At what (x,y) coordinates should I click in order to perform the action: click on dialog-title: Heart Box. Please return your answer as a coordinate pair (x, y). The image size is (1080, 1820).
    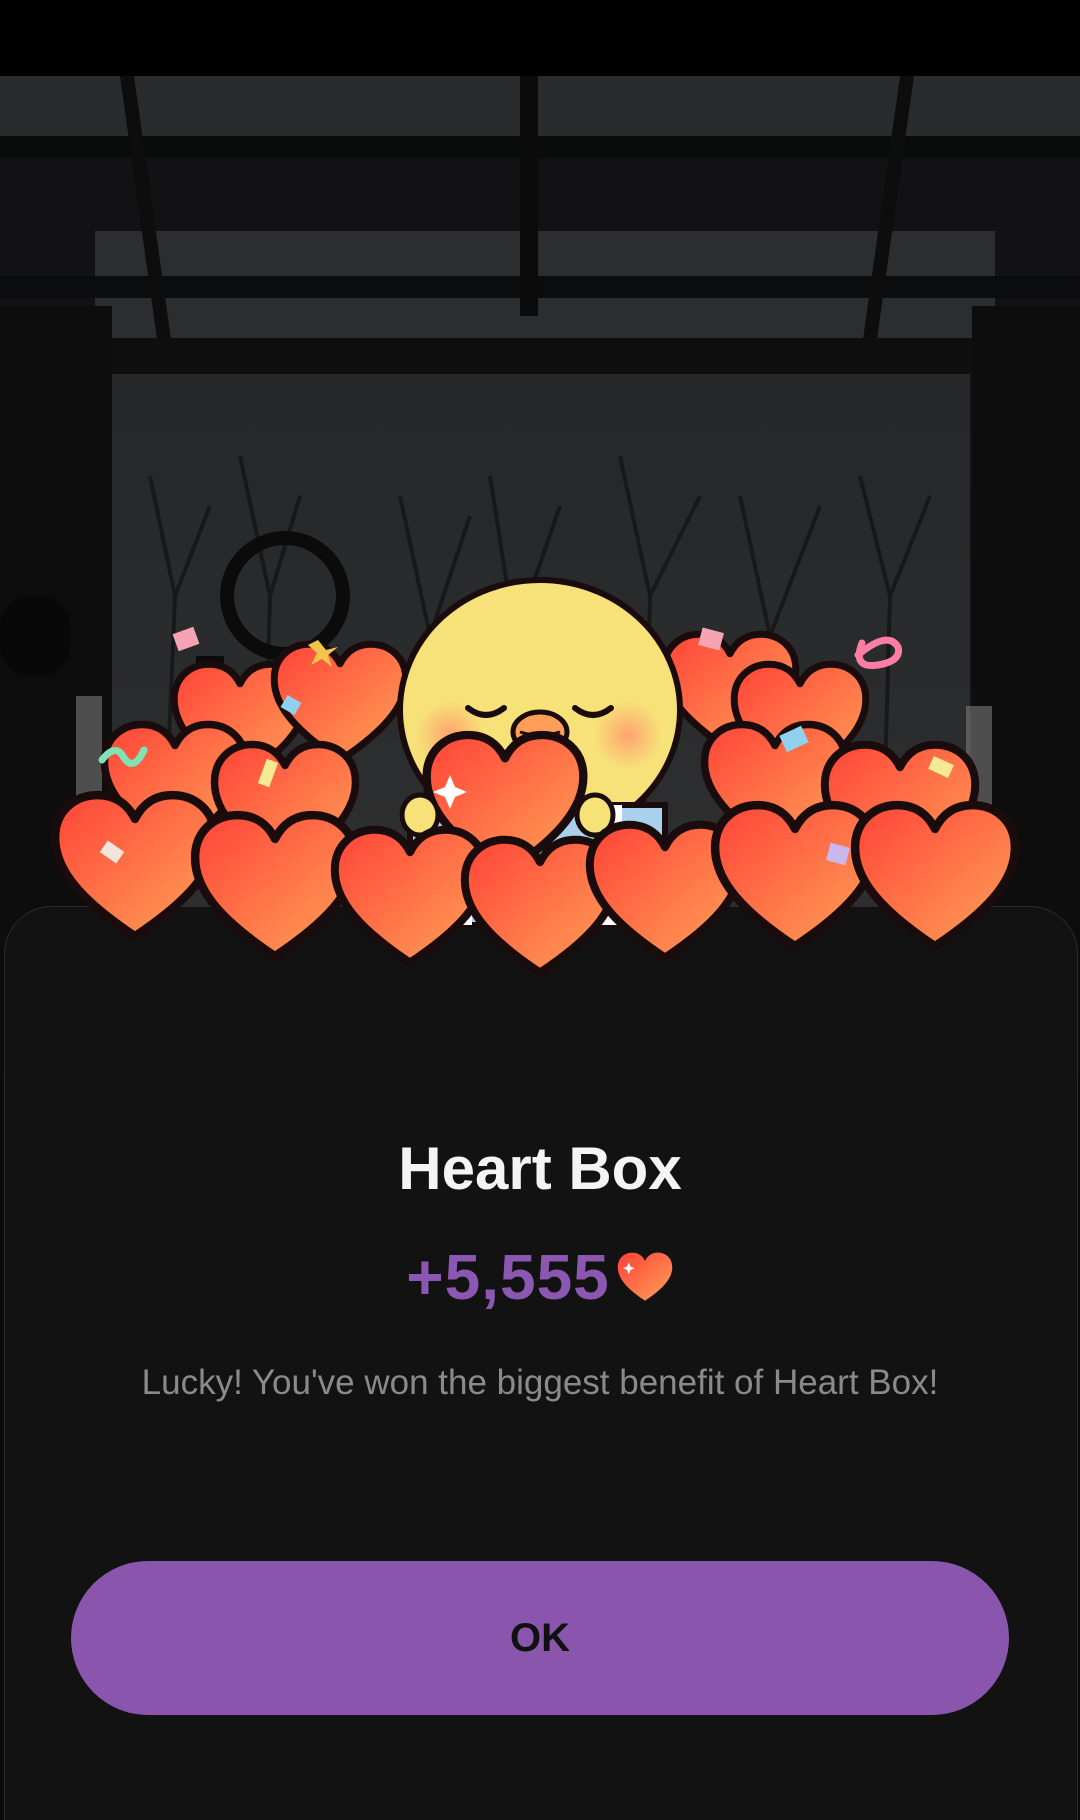
    Looking at the image, I should click on (540, 1168).